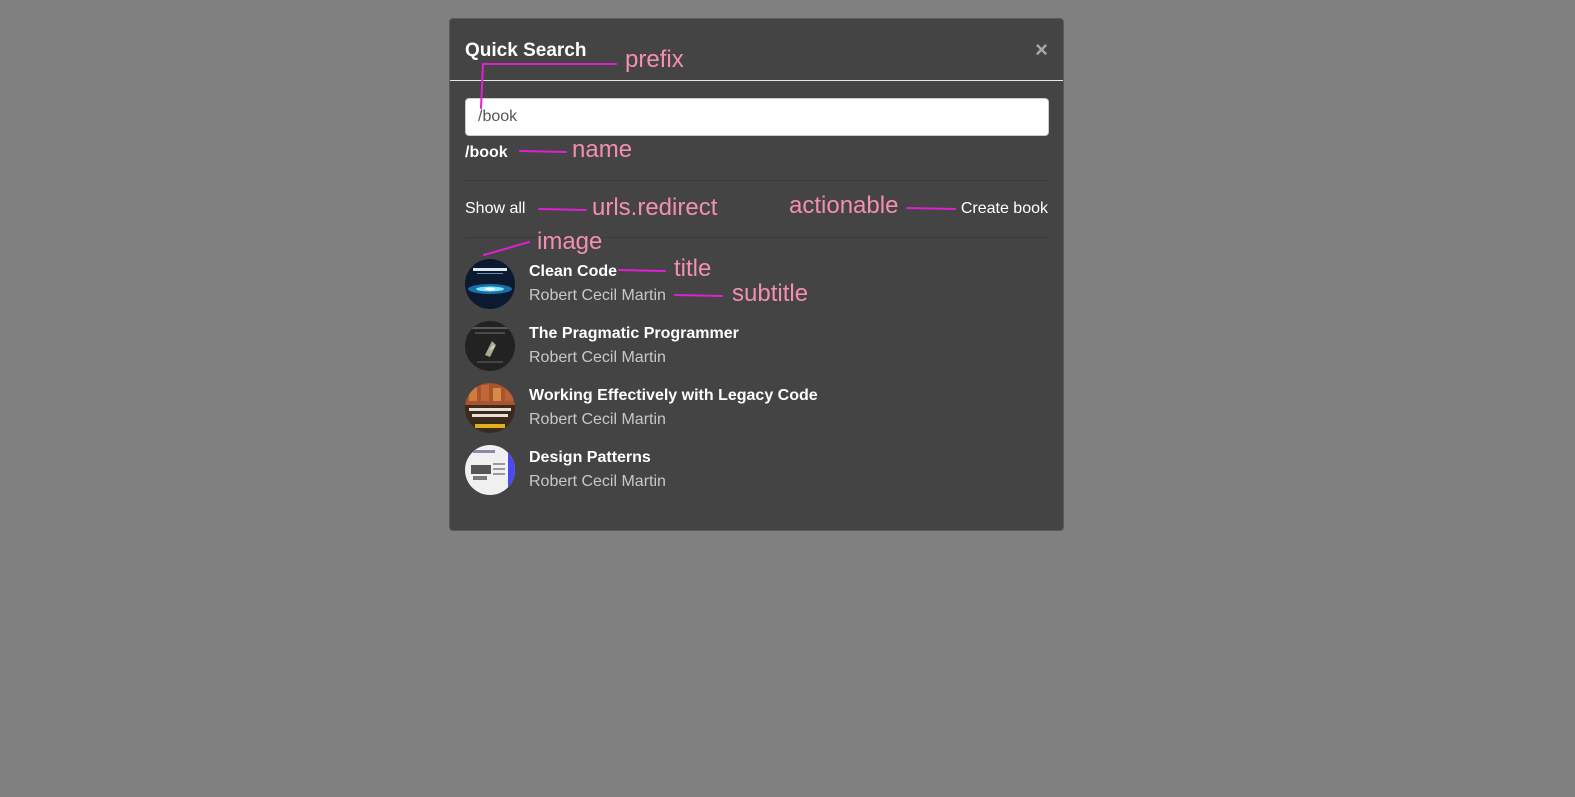 This screenshot has height=797, width=1575. I want to click on result-title: The Pragmatic Programmer, so click(634, 333).